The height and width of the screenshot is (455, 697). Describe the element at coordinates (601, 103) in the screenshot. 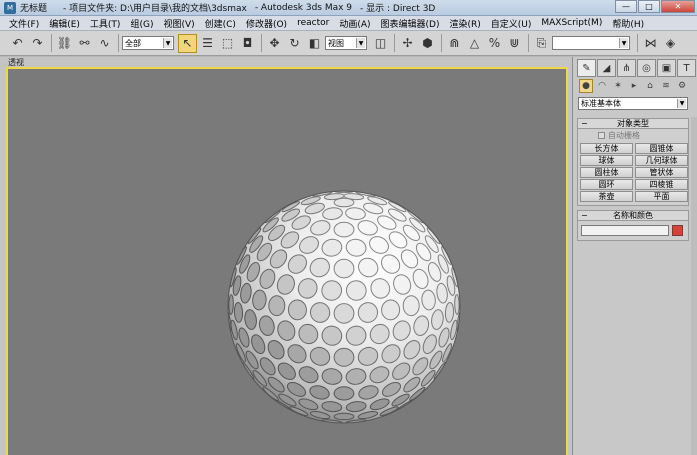

I see `primitive-category-value: 标准基本体` at that location.